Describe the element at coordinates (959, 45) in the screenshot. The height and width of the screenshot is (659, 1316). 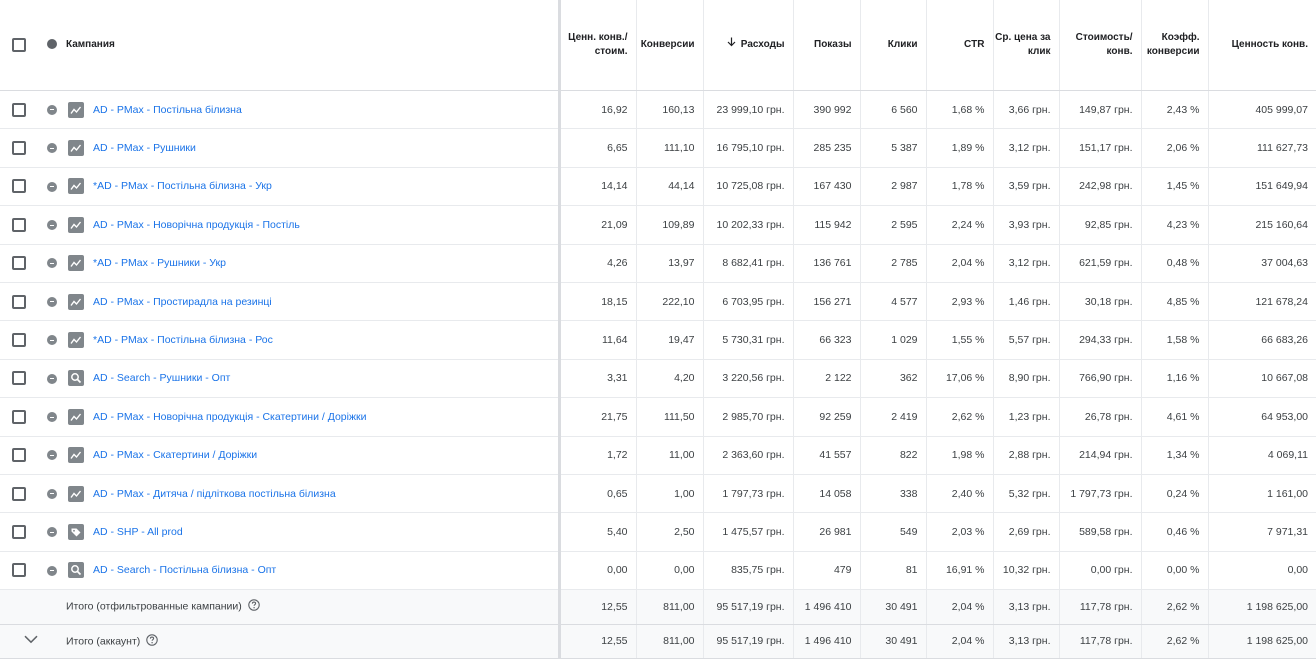
I see `column-header-5: CTR` at that location.